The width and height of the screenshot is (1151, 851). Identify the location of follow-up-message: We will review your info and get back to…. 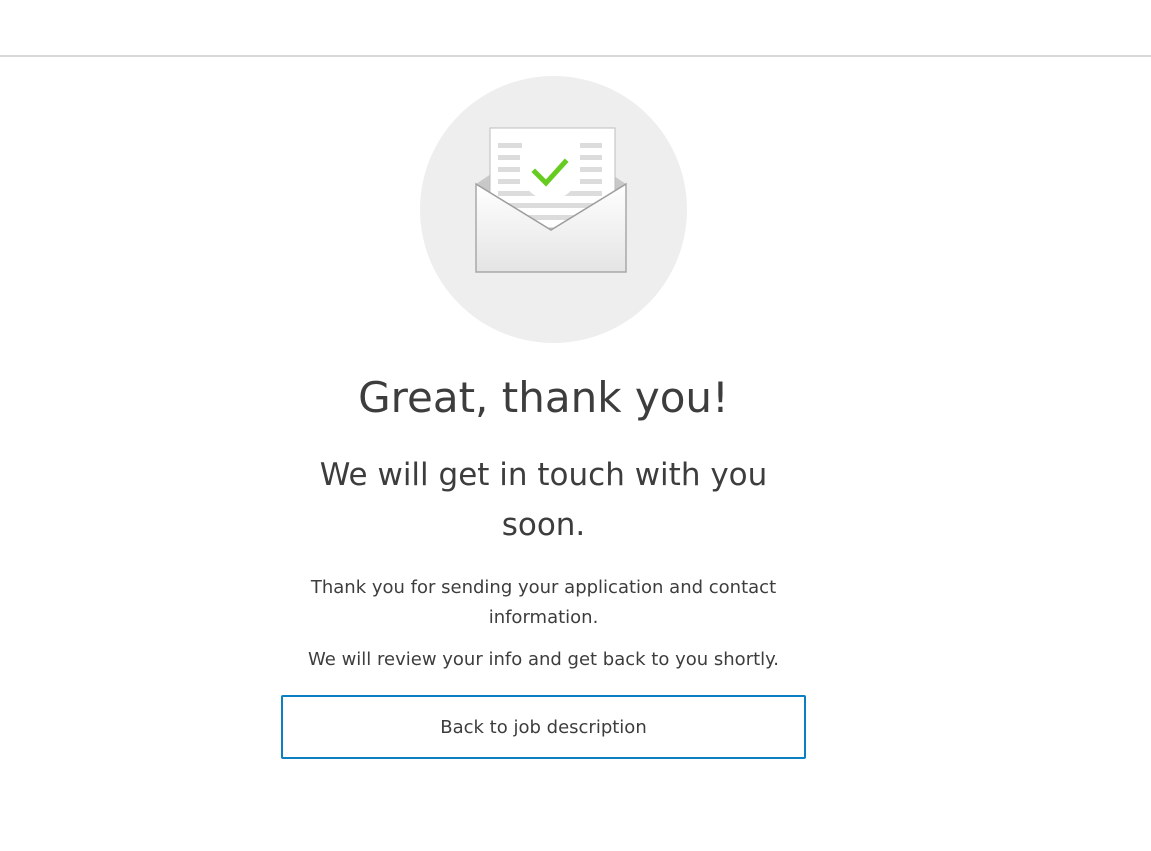
(543, 659).